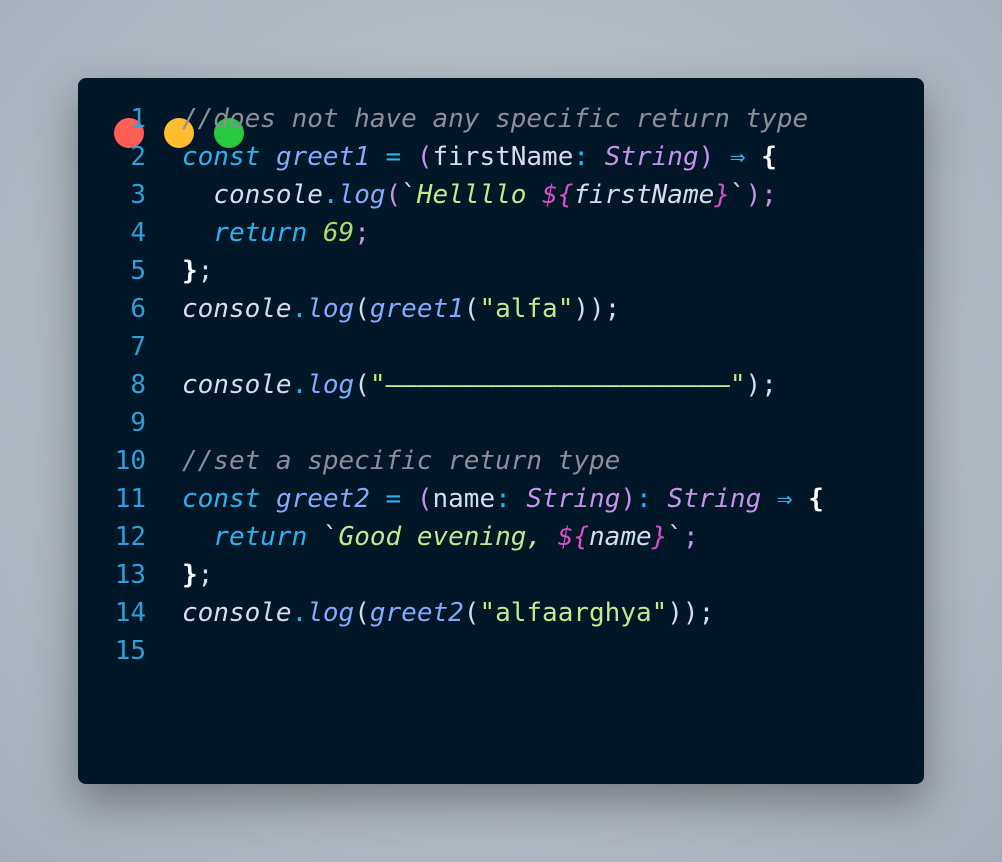  What do you see at coordinates (112, 347) in the screenshot?
I see `code-line: 7` at bounding box center [112, 347].